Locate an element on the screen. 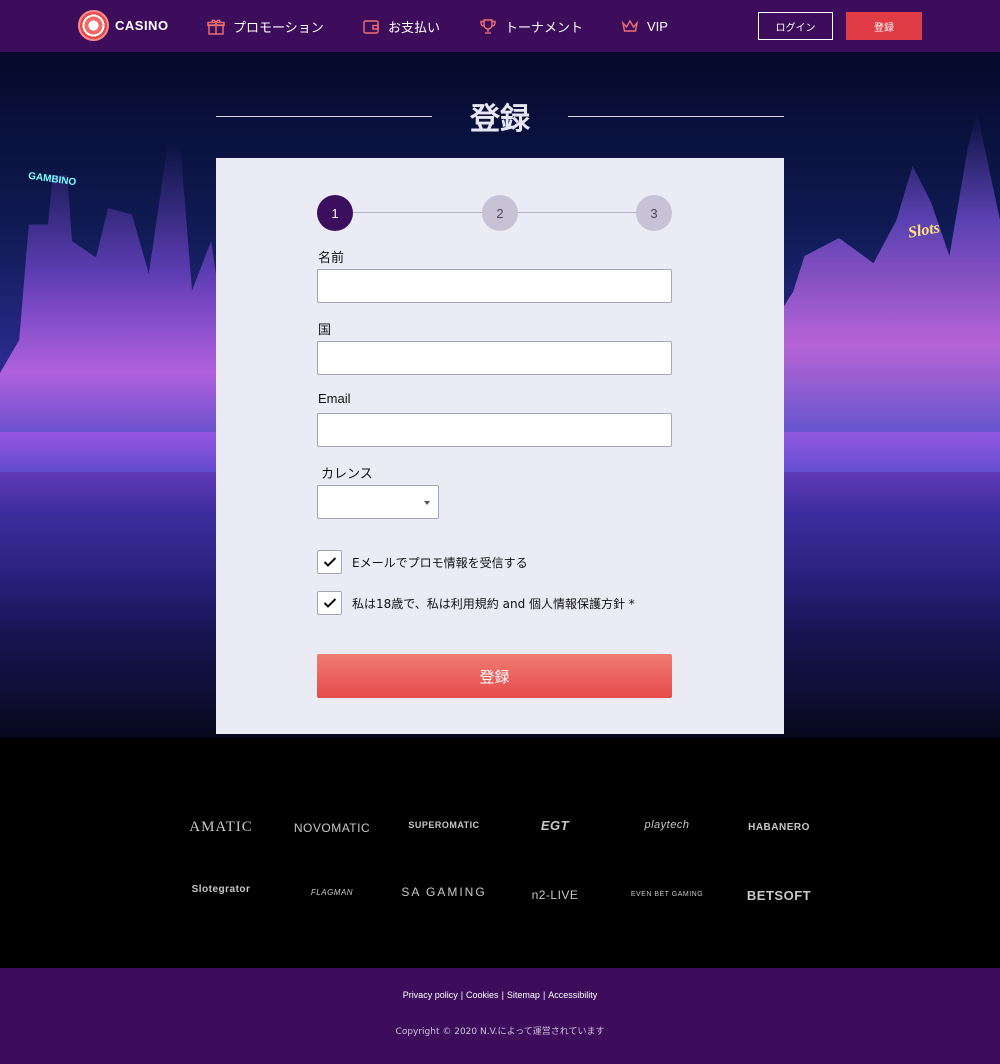 Image resolution: width=1000 pixels, height=1064 pixels. nav-item-promotions: プロモーション is located at coordinates (265, 26).